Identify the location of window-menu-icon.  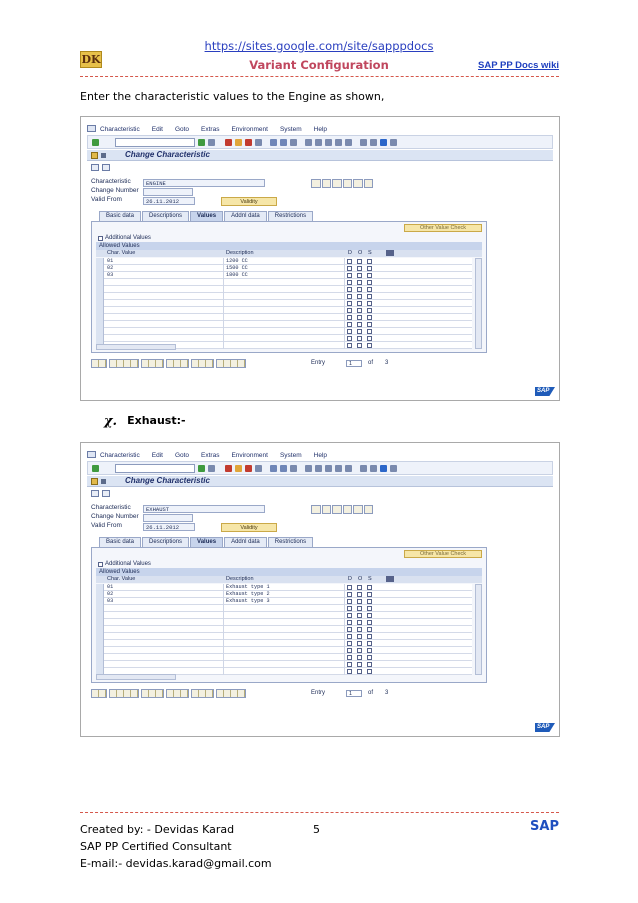
(91, 128).